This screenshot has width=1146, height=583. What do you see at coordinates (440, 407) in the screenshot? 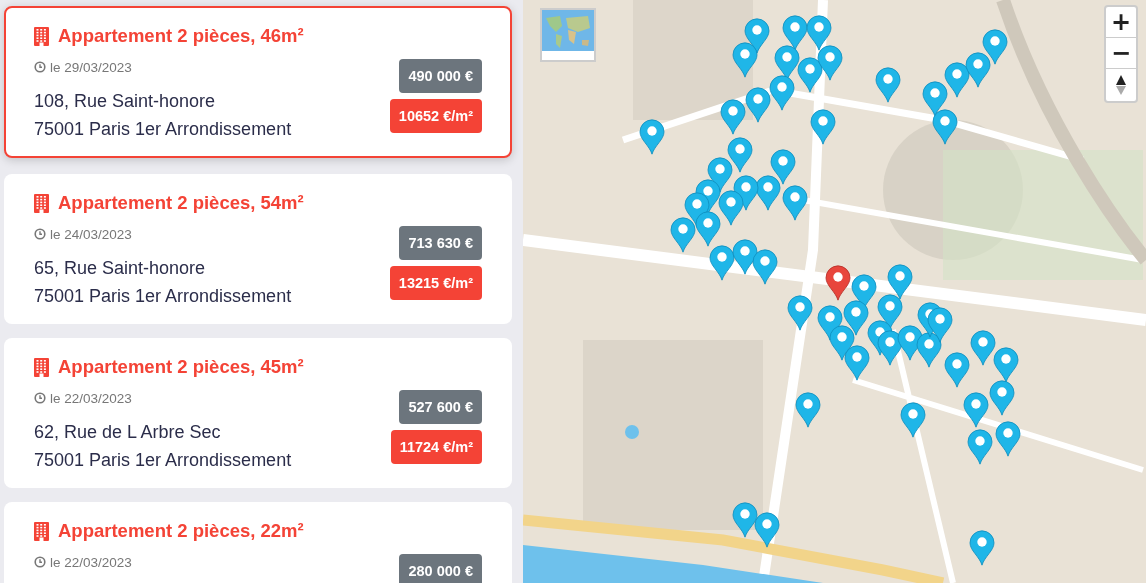
I see `price-badge: 527 600 €` at bounding box center [440, 407].